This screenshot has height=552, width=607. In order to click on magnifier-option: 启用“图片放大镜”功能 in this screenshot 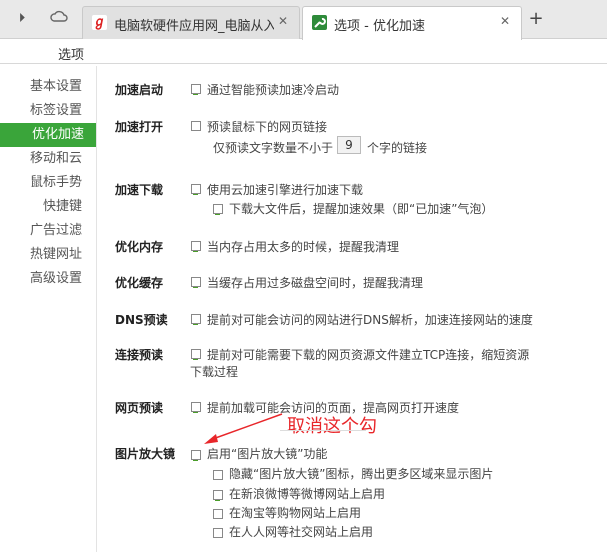, I will do `click(267, 454)`.